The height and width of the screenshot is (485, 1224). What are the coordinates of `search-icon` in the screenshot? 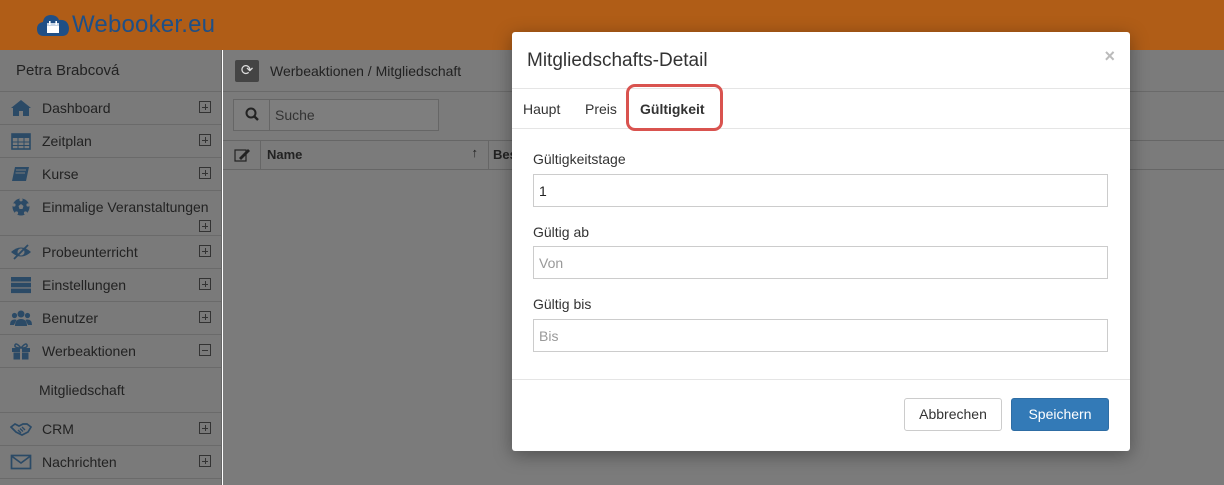 It's located at (252, 115).